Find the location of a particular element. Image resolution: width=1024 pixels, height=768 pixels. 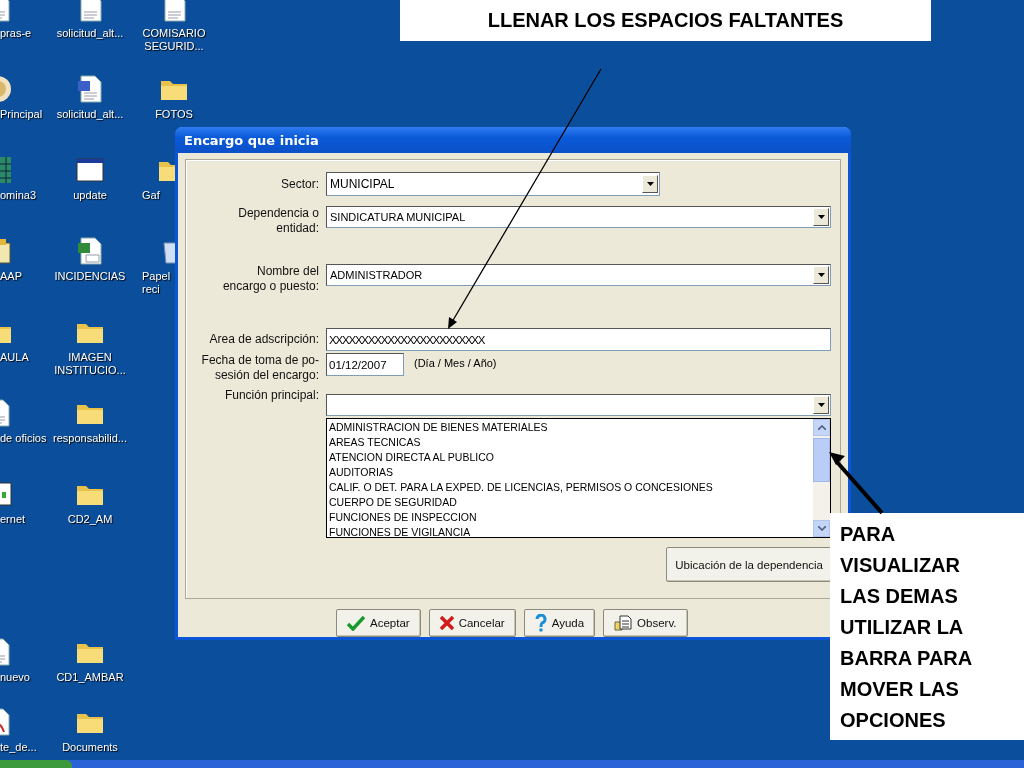

icon-label: CD1_AMBAR is located at coordinates (90, 677).